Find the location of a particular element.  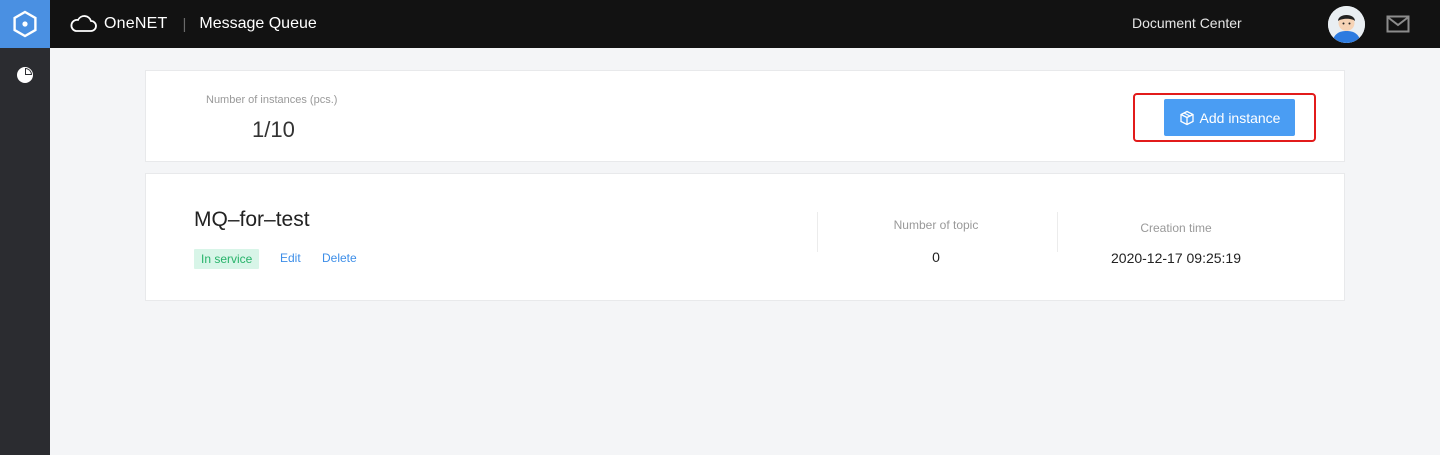

package-icon is located at coordinates (1186, 117).